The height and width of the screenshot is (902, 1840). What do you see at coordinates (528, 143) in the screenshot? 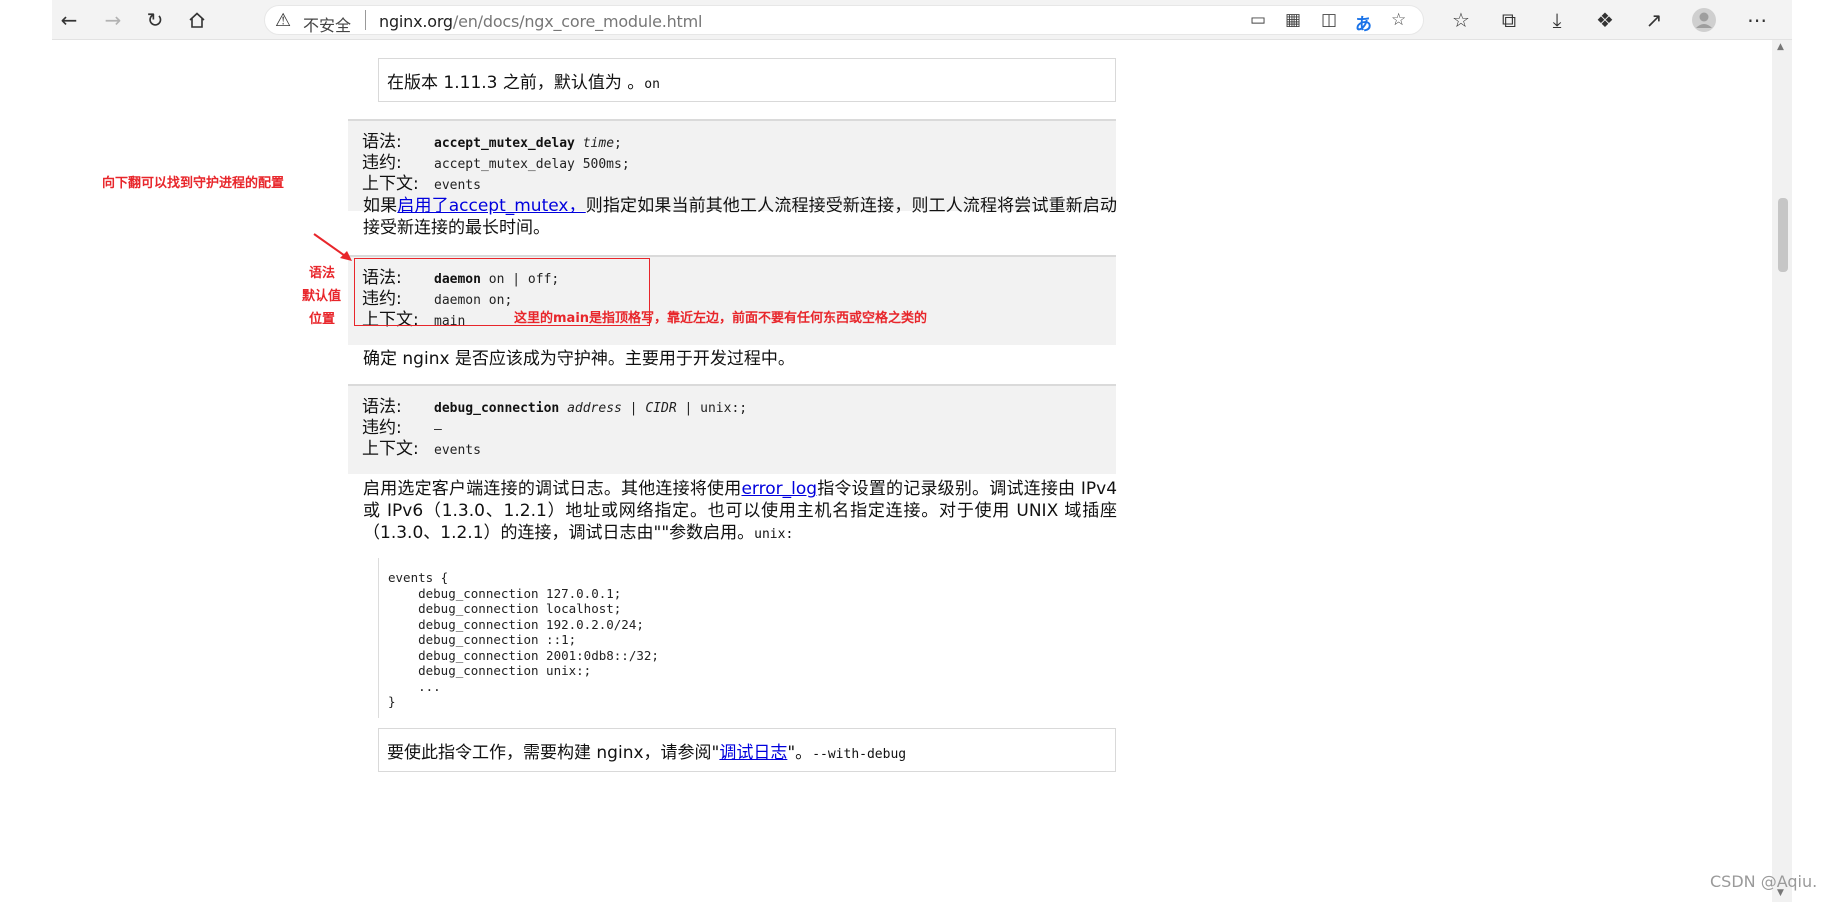
I see `syntax-value: accept_mutex_delay time;` at bounding box center [528, 143].